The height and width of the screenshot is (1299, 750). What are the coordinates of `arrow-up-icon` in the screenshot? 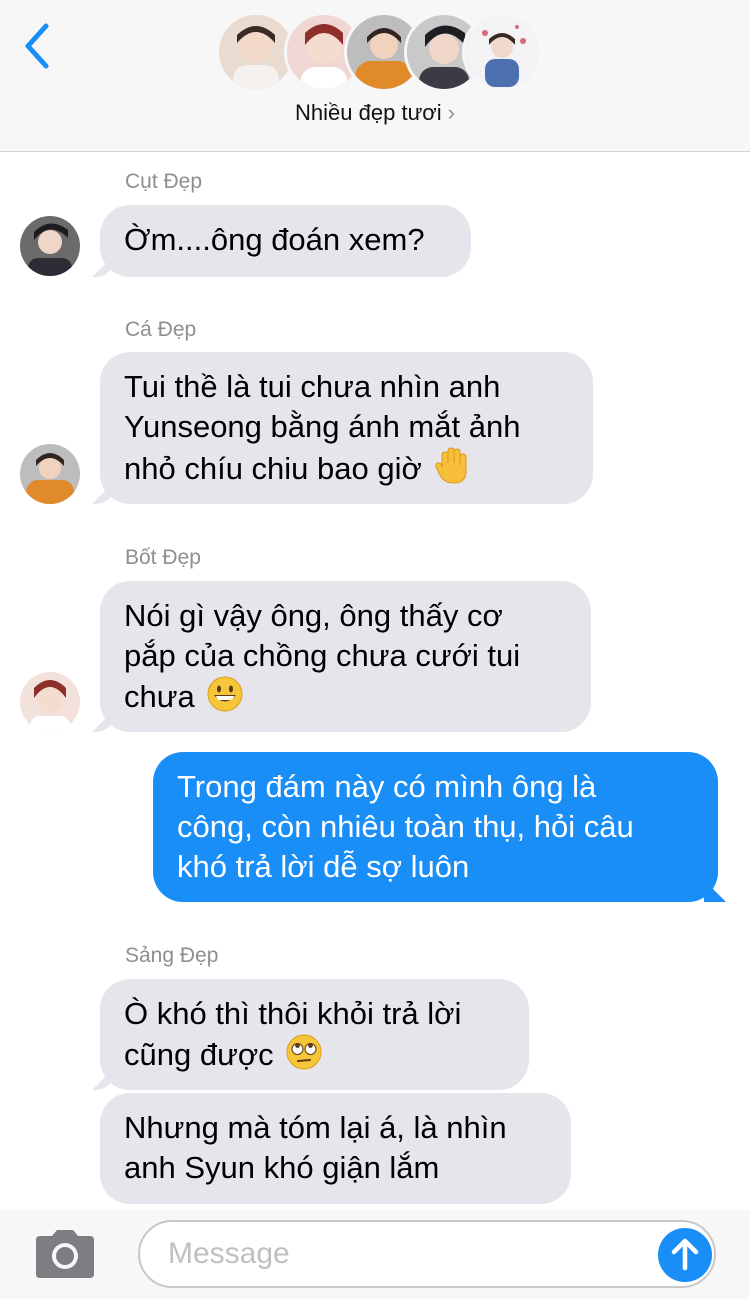 It's located at (685, 1254).